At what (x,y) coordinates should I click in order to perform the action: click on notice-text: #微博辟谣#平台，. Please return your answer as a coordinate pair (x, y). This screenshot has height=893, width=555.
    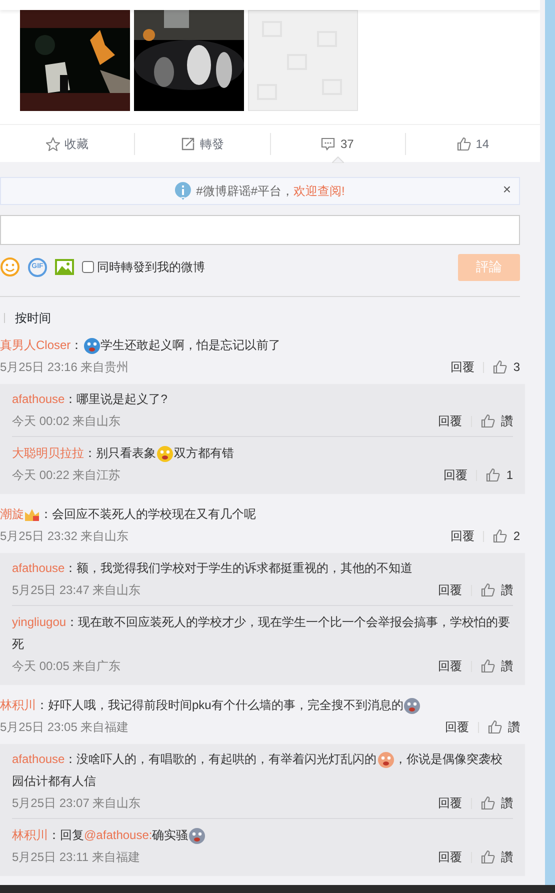
    Looking at the image, I should click on (245, 191).